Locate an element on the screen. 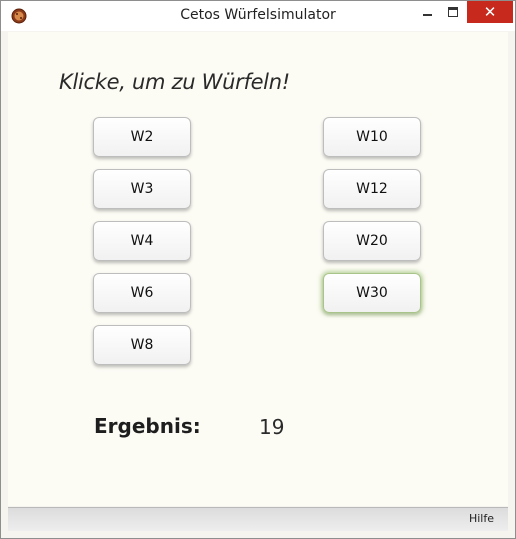  maximize-button is located at coordinates (453, 12).